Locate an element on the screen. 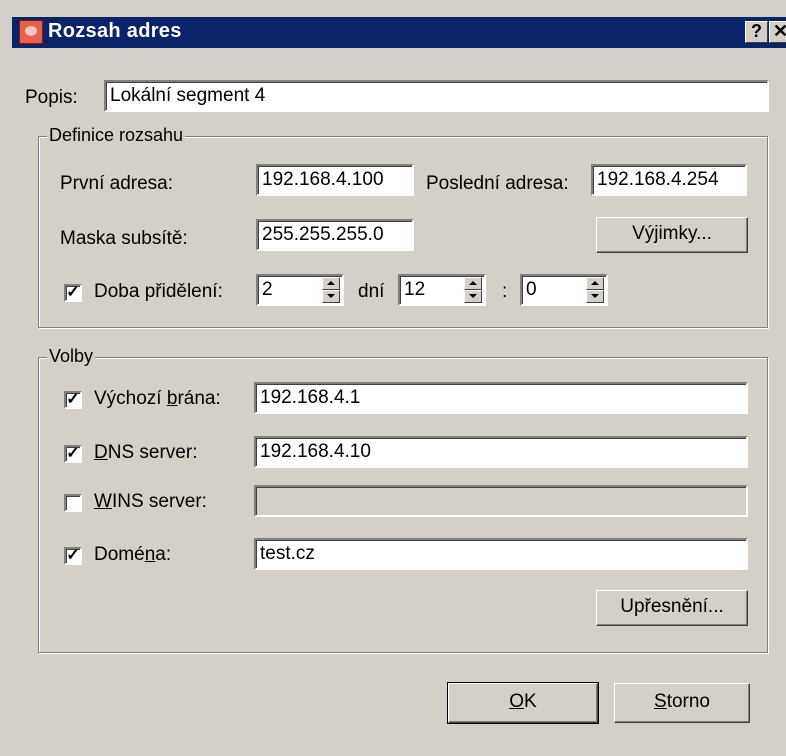 This screenshot has width=786, height=756. wins-label: WINS server: is located at coordinates (150, 501).